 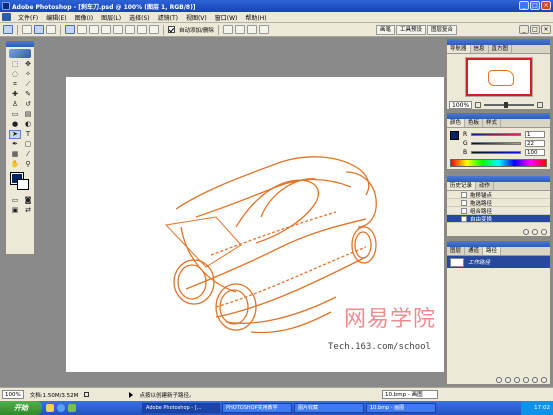 I want to click on delete-path-icon, so click(x=544, y=380).